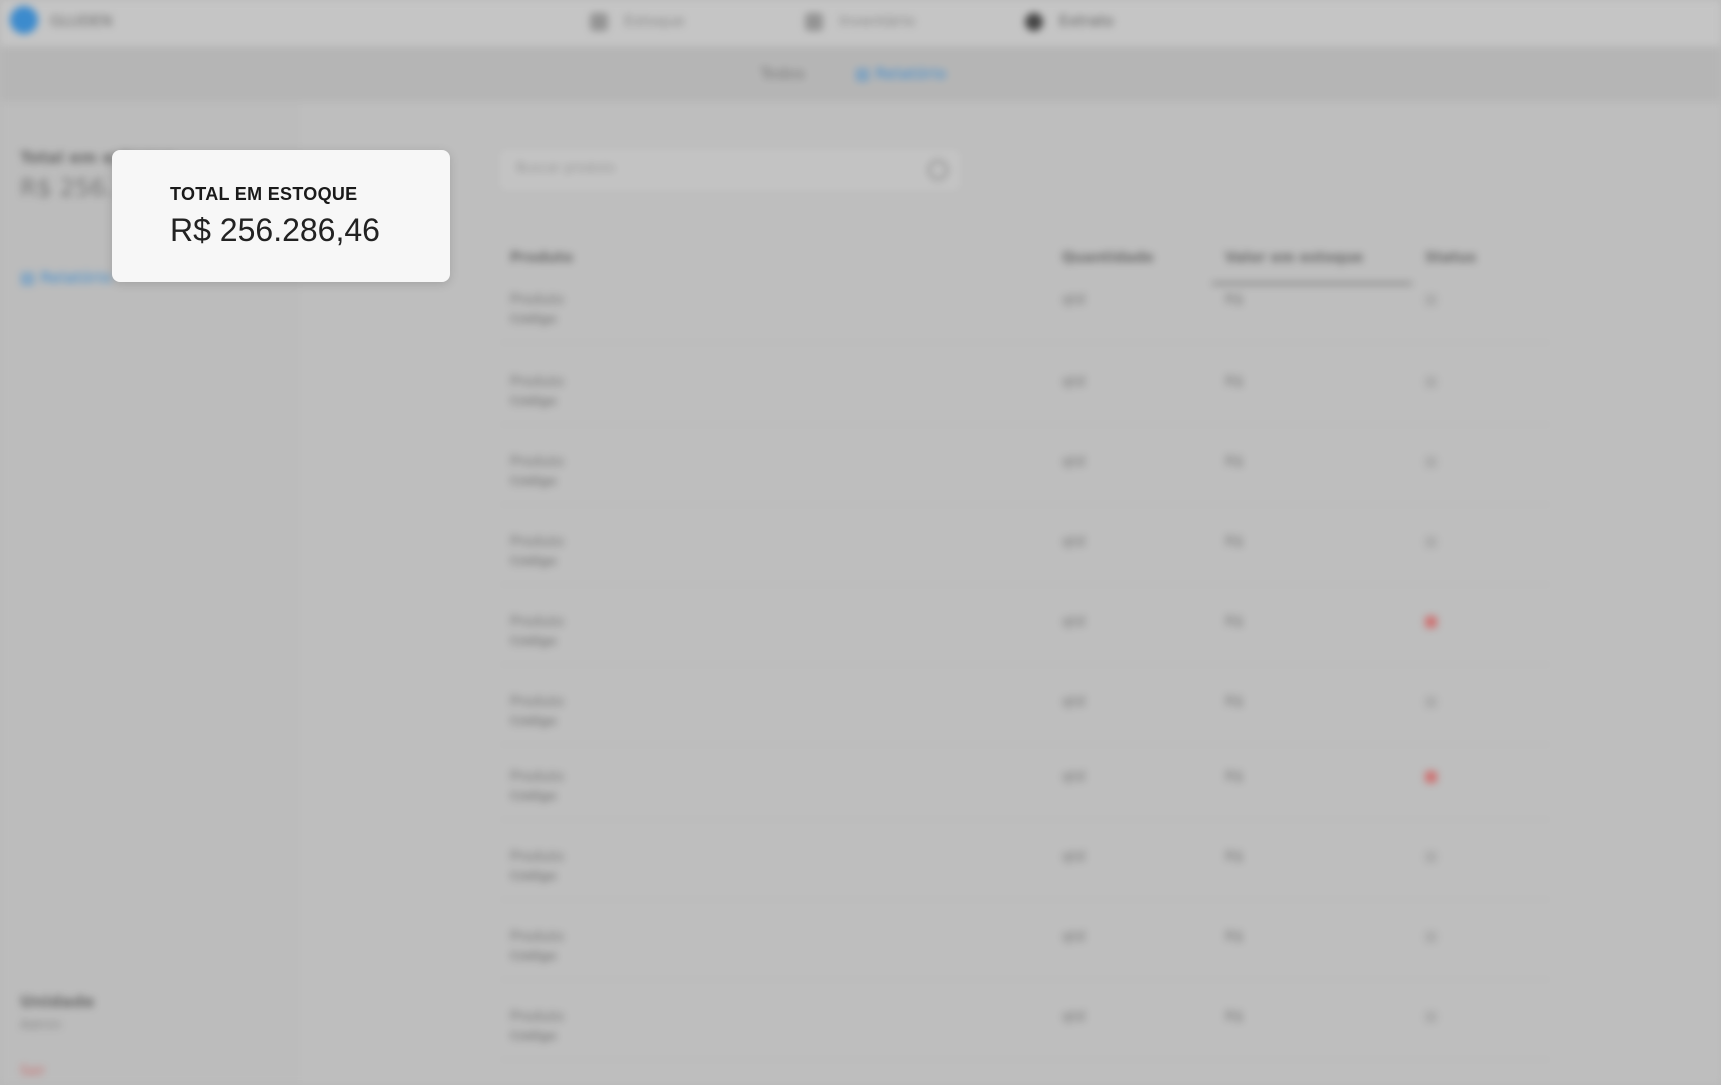 The image size is (1721, 1085). What do you see at coordinates (275, 230) in the screenshot?
I see `popup-value: R$ 256.286,46` at bounding box center [275, 230].